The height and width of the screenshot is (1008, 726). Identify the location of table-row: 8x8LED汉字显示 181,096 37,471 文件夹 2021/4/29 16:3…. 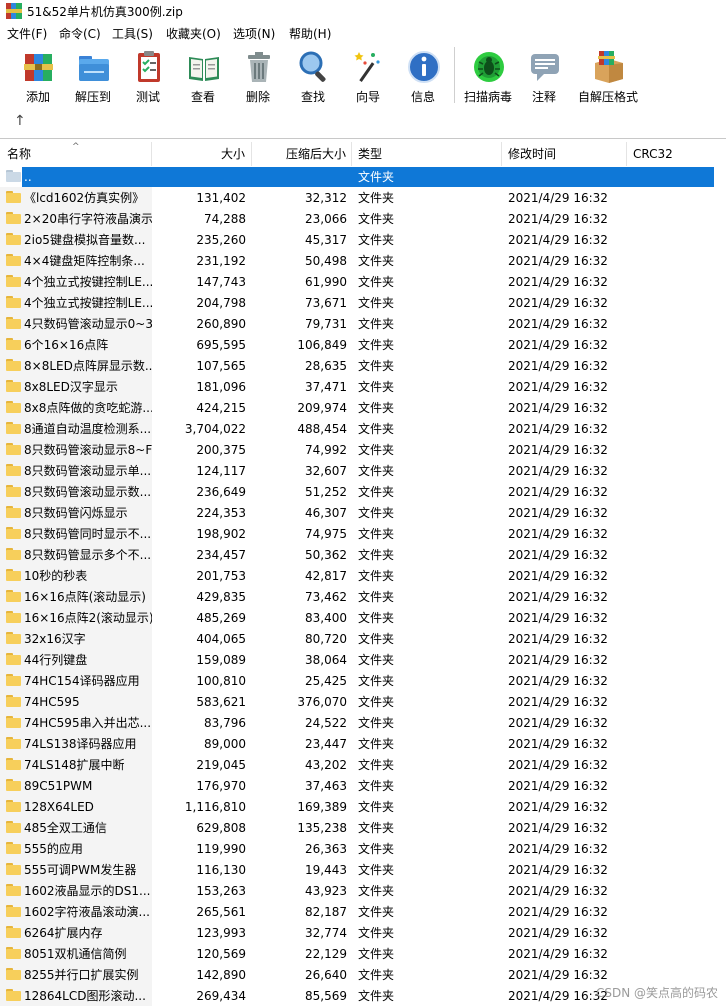
(363, 386).